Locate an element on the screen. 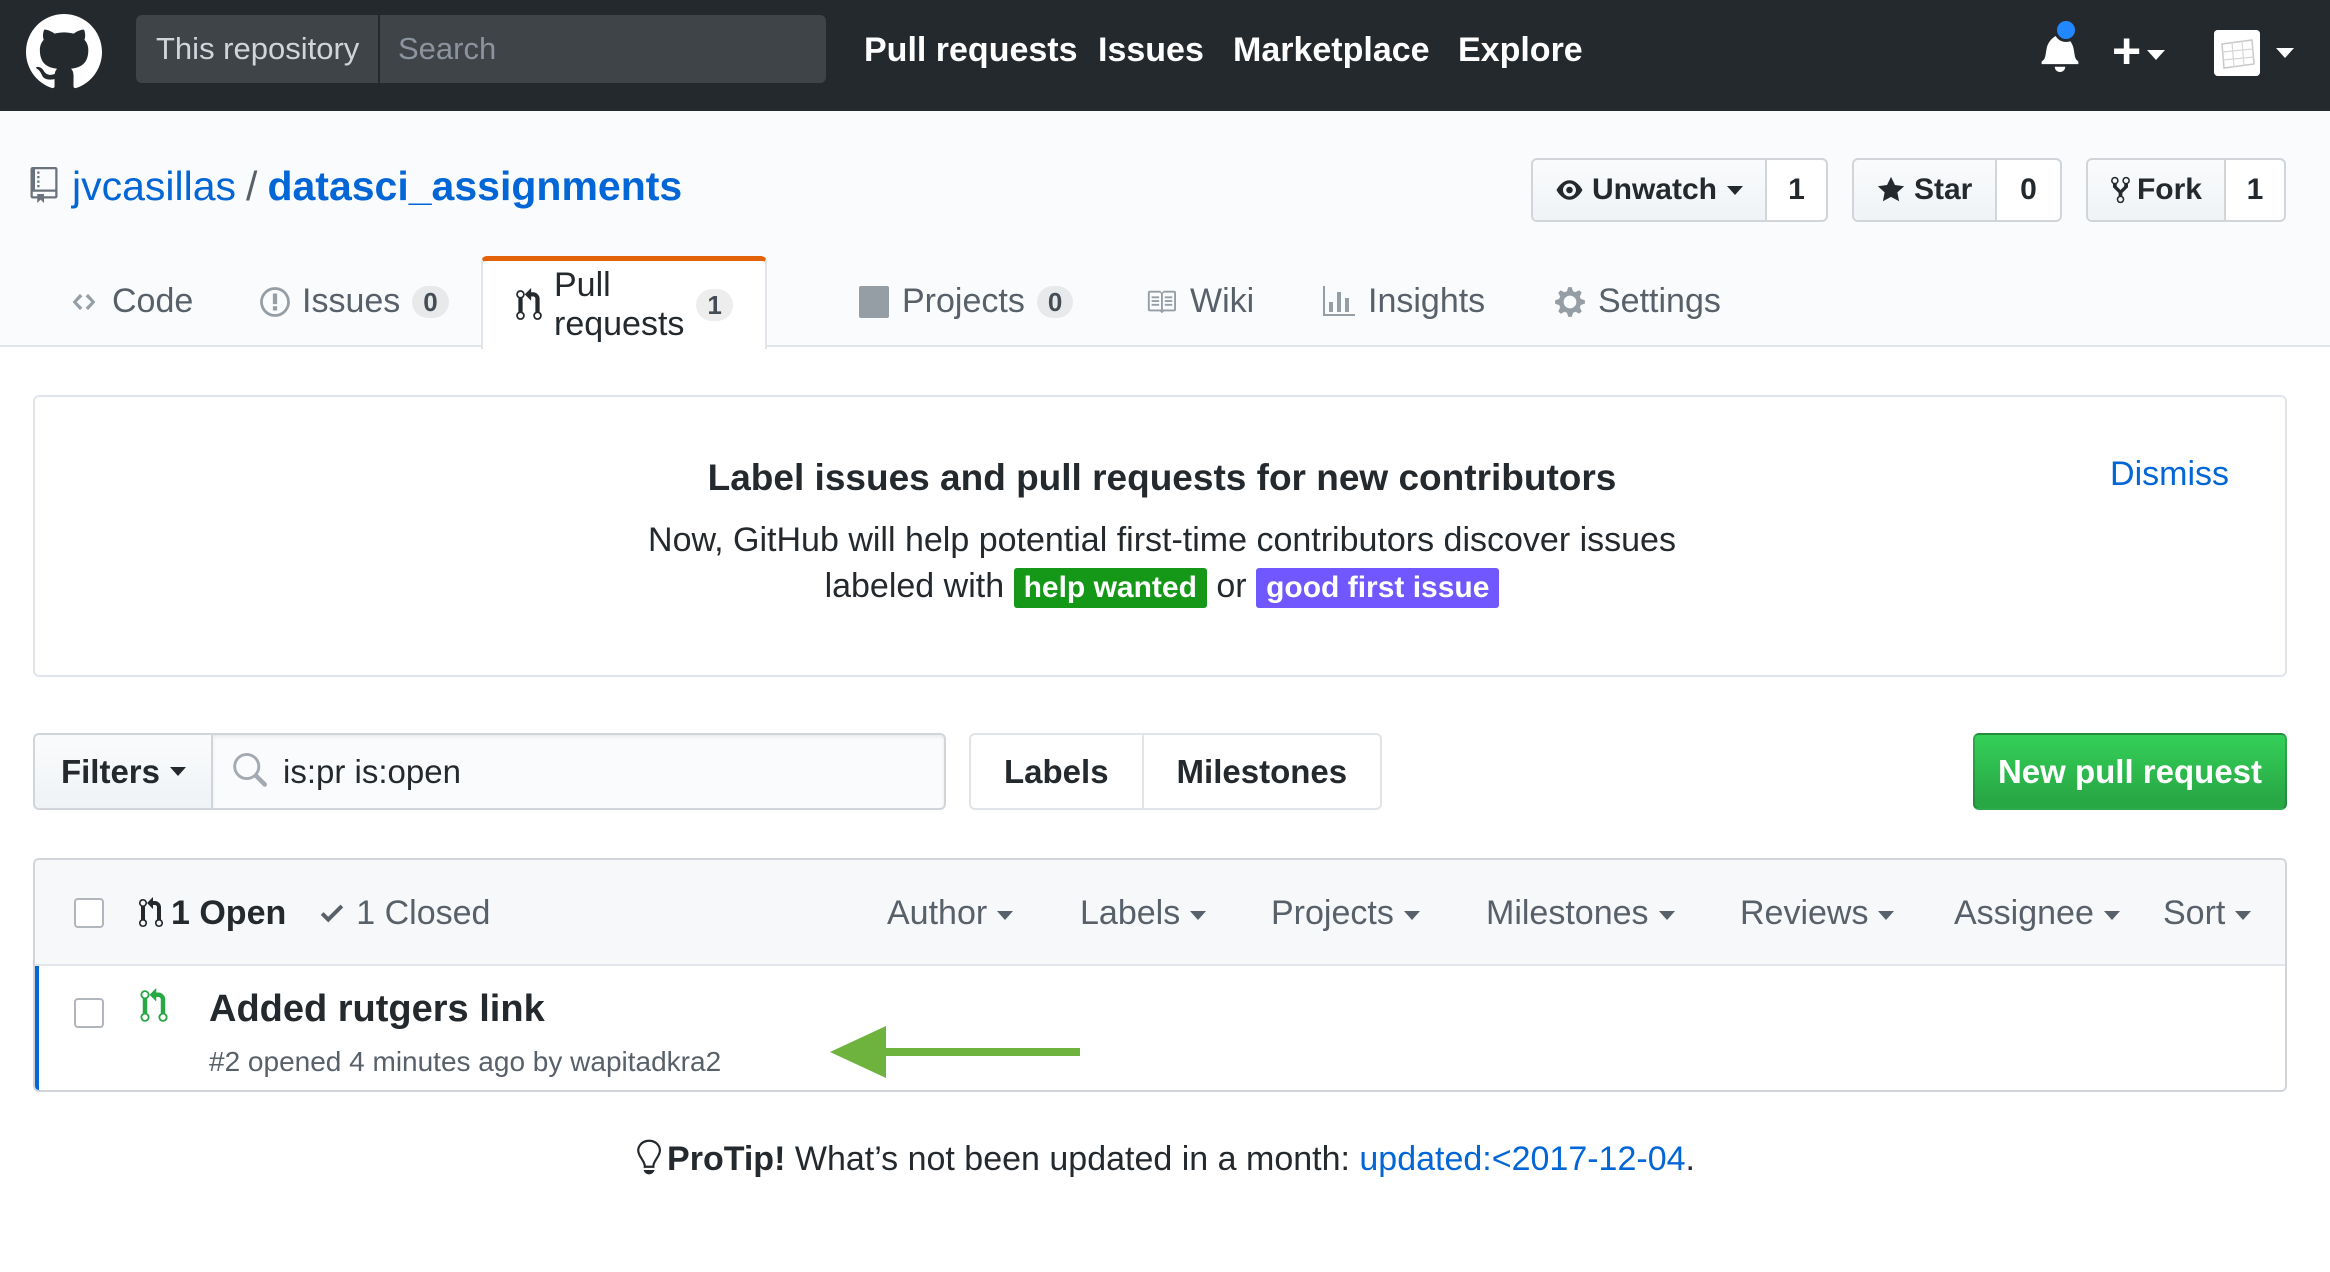 Image resolution: width=2330 pixels, height=1272 pixels. search-input: Search is located at coordinates (447, 49).